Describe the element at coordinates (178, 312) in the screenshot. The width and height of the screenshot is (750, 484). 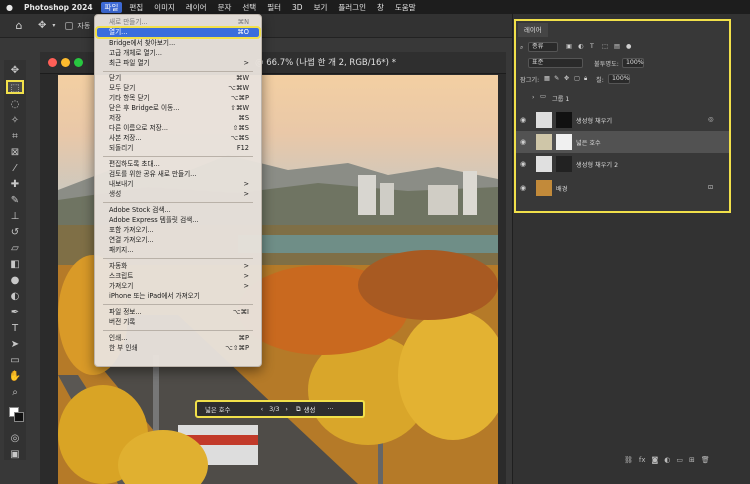
I see `menu-item-file-info: 파일 정보... ⌥⌘I` at that location.